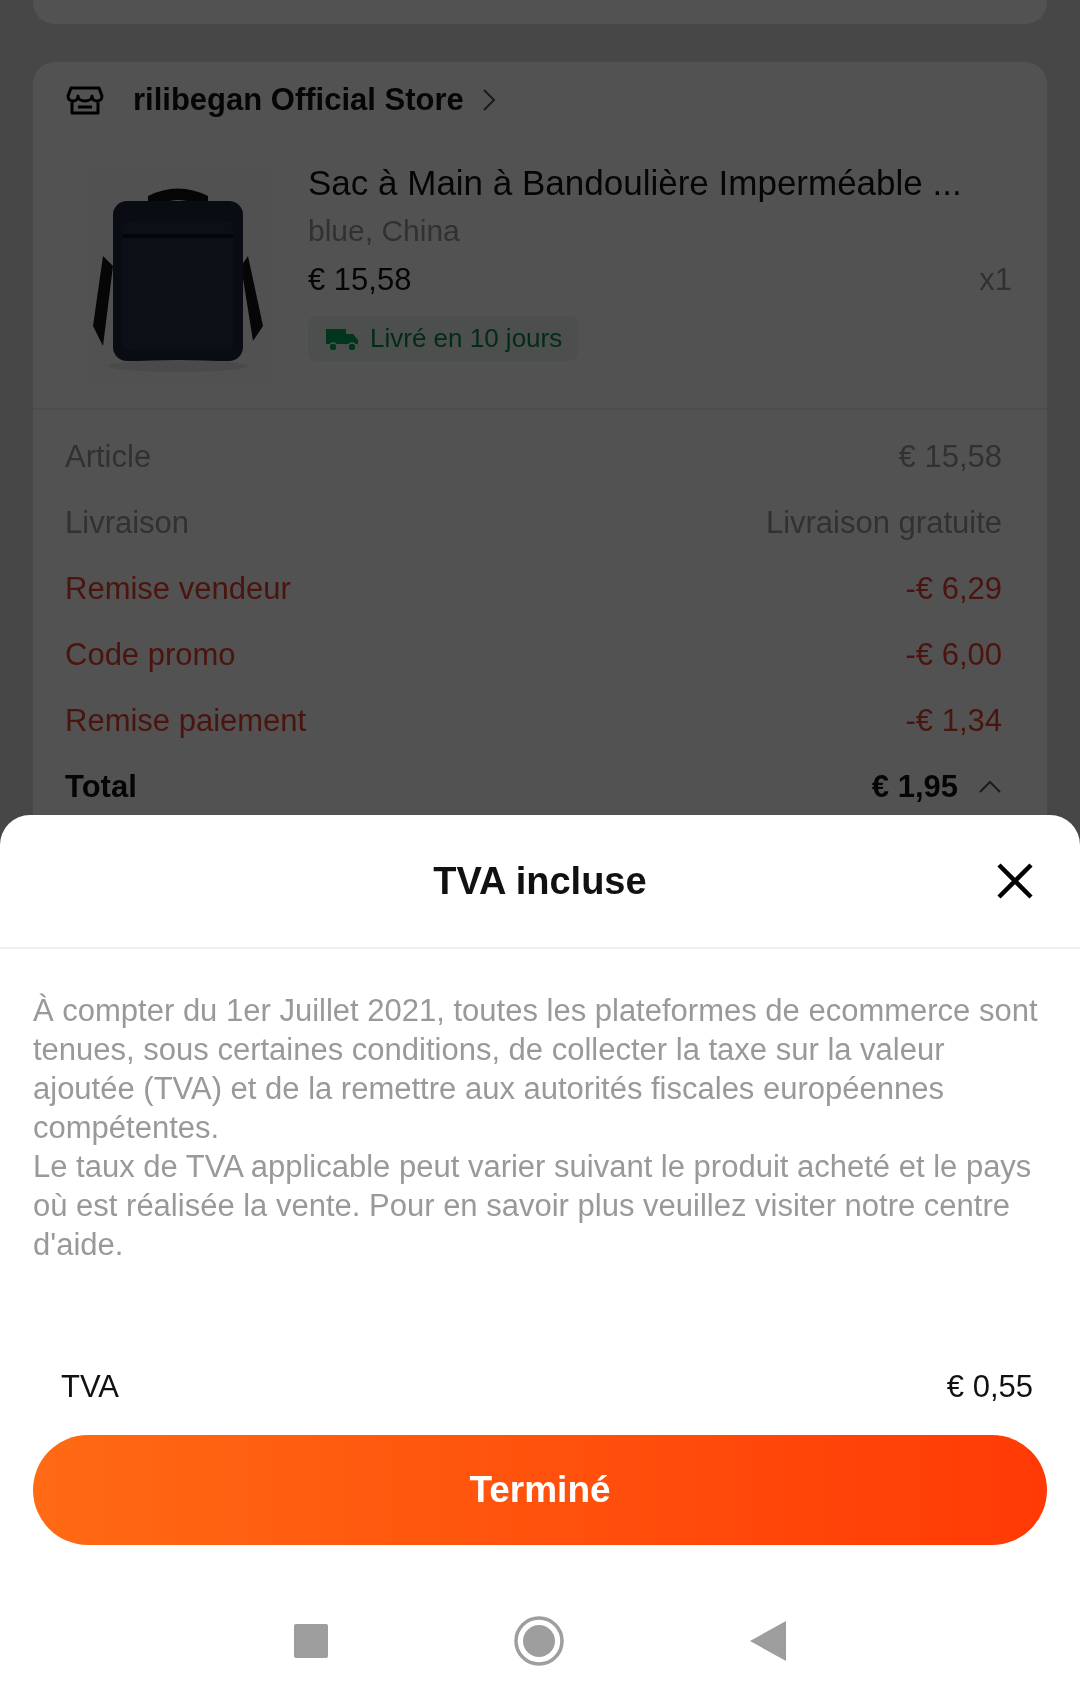  What do you see at coordinates (298, 100) in the screenshot?
I see `store-name: rilibegan Official Store` at bounding box center [298, 100].